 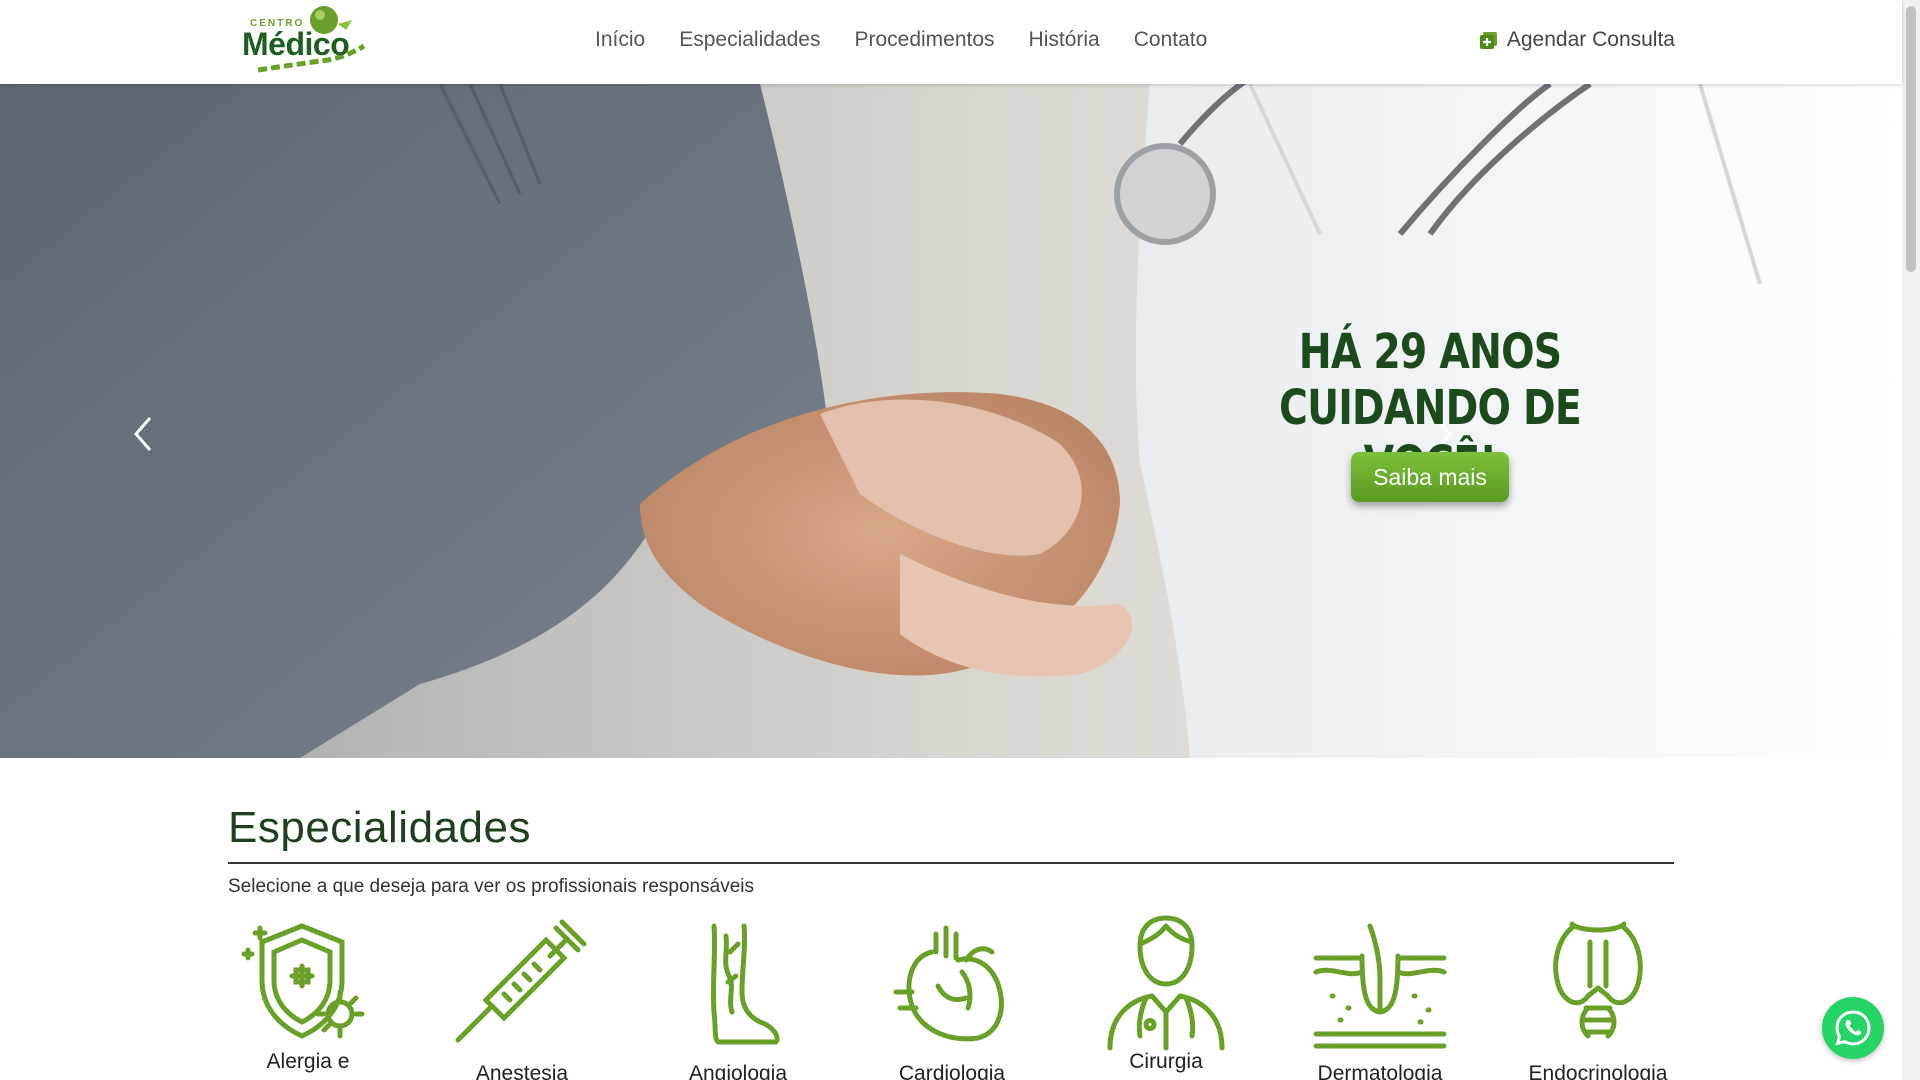 What do you see at coordinates (749, 40) in the screenshot?
I see `nav-item-especialidades: Especialidades` at bounding box center [749, 40].